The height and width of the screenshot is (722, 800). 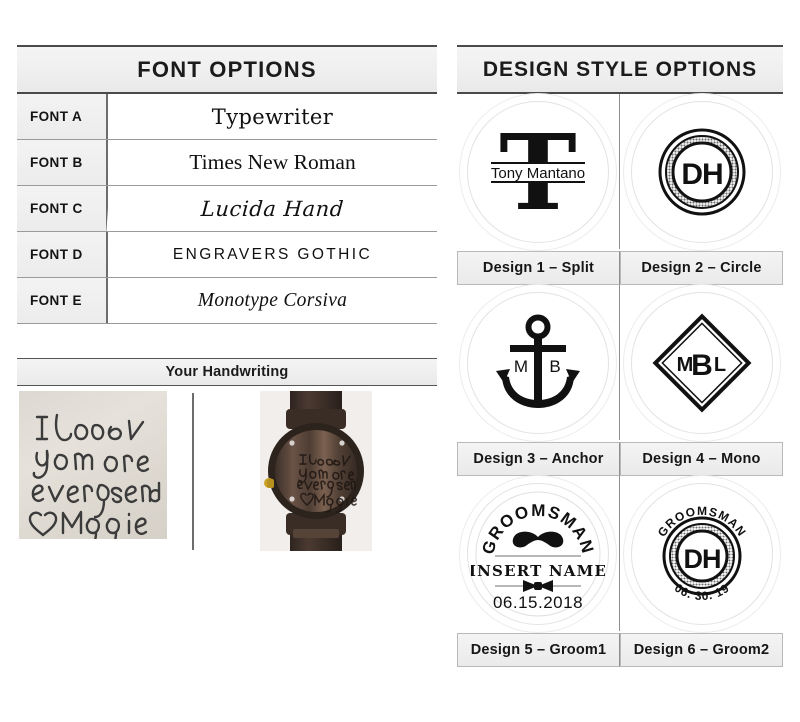 What do you see at coordinates (227, 372) in the screenshot?
I see `handwriting-title: Your Handwriting` at bounding box center [227, 372].